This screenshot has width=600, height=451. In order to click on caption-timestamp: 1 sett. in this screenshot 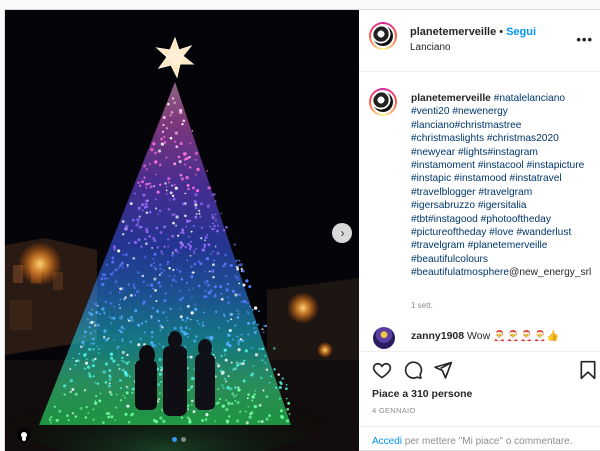, I will do `click(422, 305)`.